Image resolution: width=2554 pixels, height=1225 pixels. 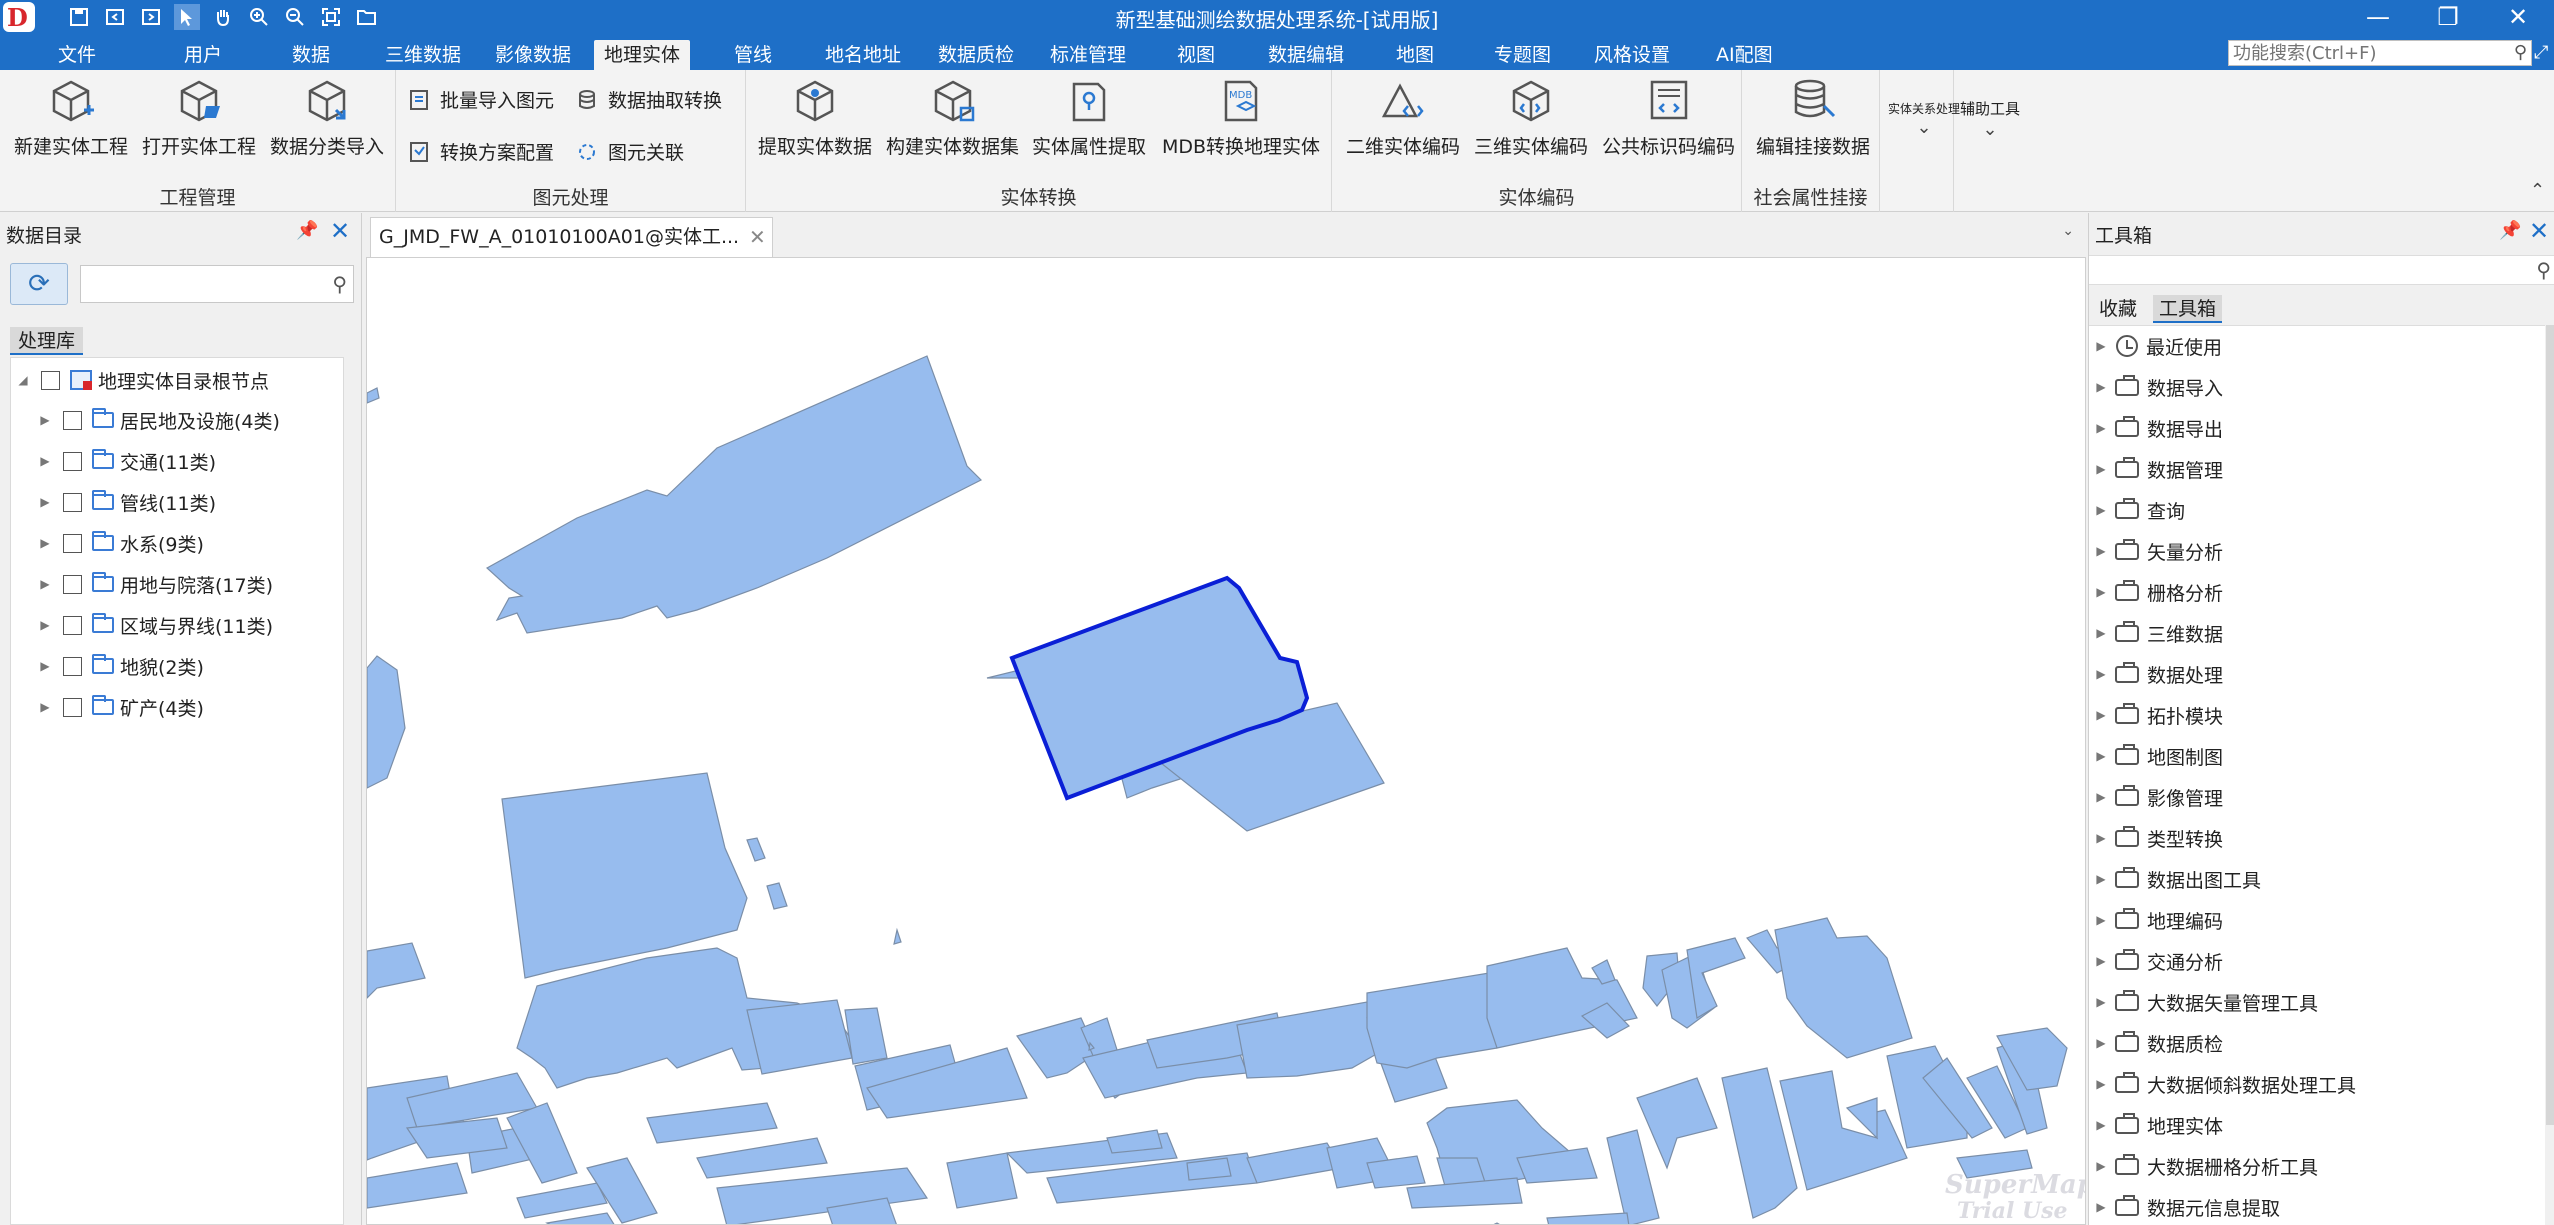 I want to click on toolbox-item: ▶ 大数据栅格分析工具, so click(x=2203, y=1166).